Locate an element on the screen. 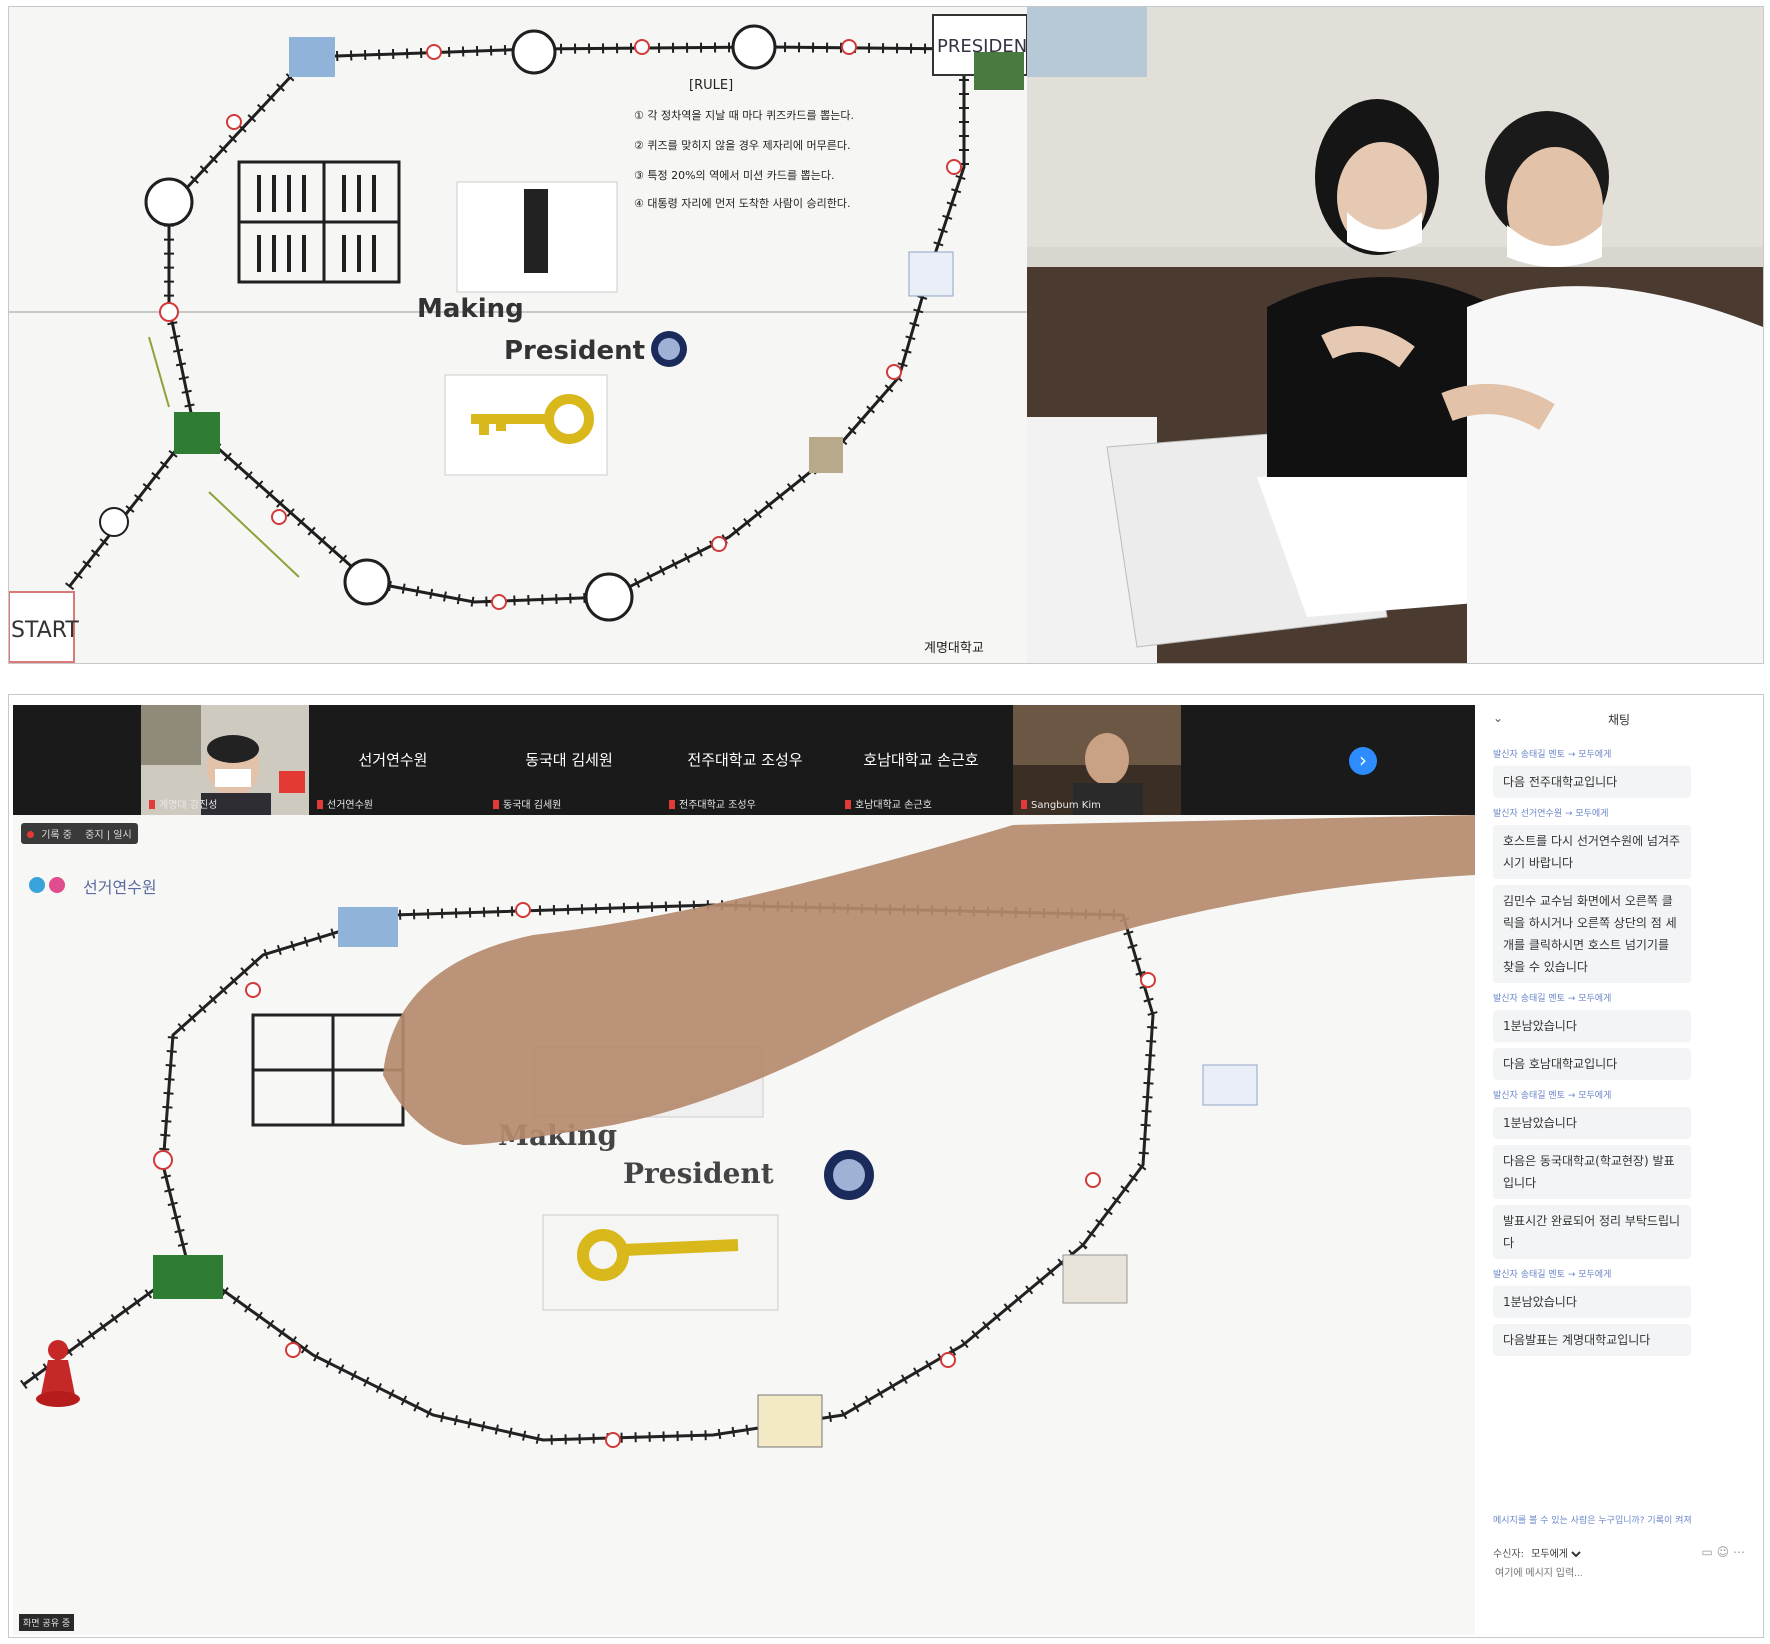 The height and width of the screenshot is (1644, 1770). recording-controls: 중지 | 일시 is located at coordinates (108, 835).